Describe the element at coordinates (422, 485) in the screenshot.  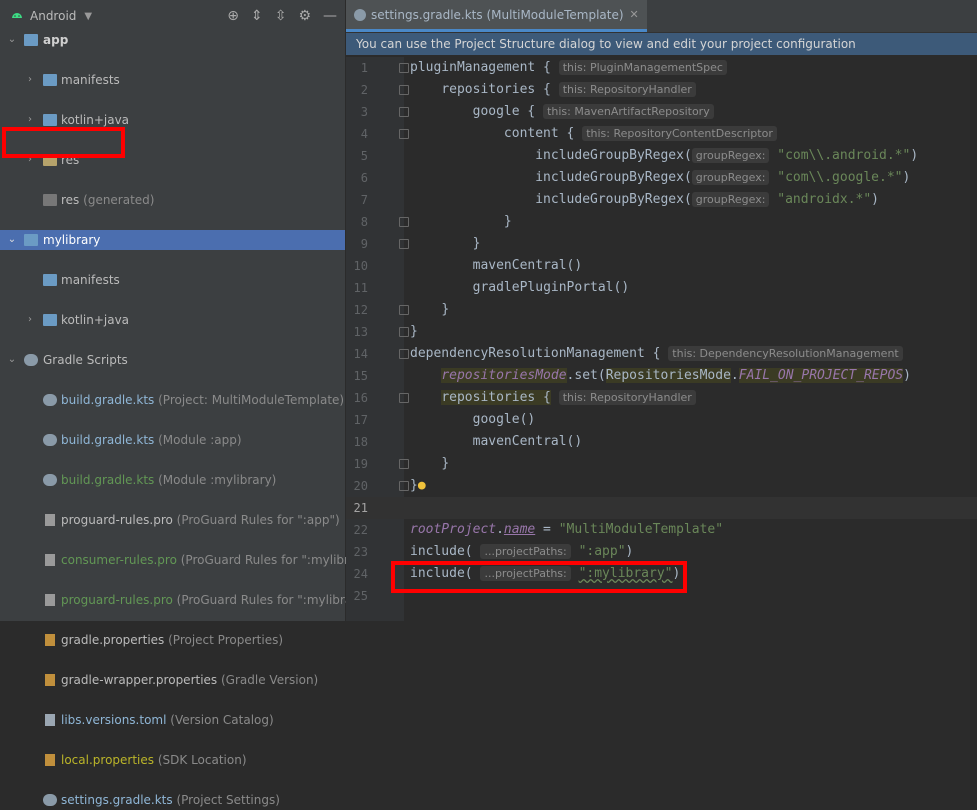
I see `lightbulb-icon: ●` at that location.